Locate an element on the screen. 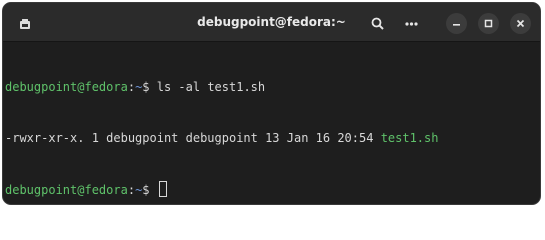 Image resolution: width=545 pixels, height=240 pixels. command-line: debugpoint@fedora:~$ is located at coordinates (272, 189).